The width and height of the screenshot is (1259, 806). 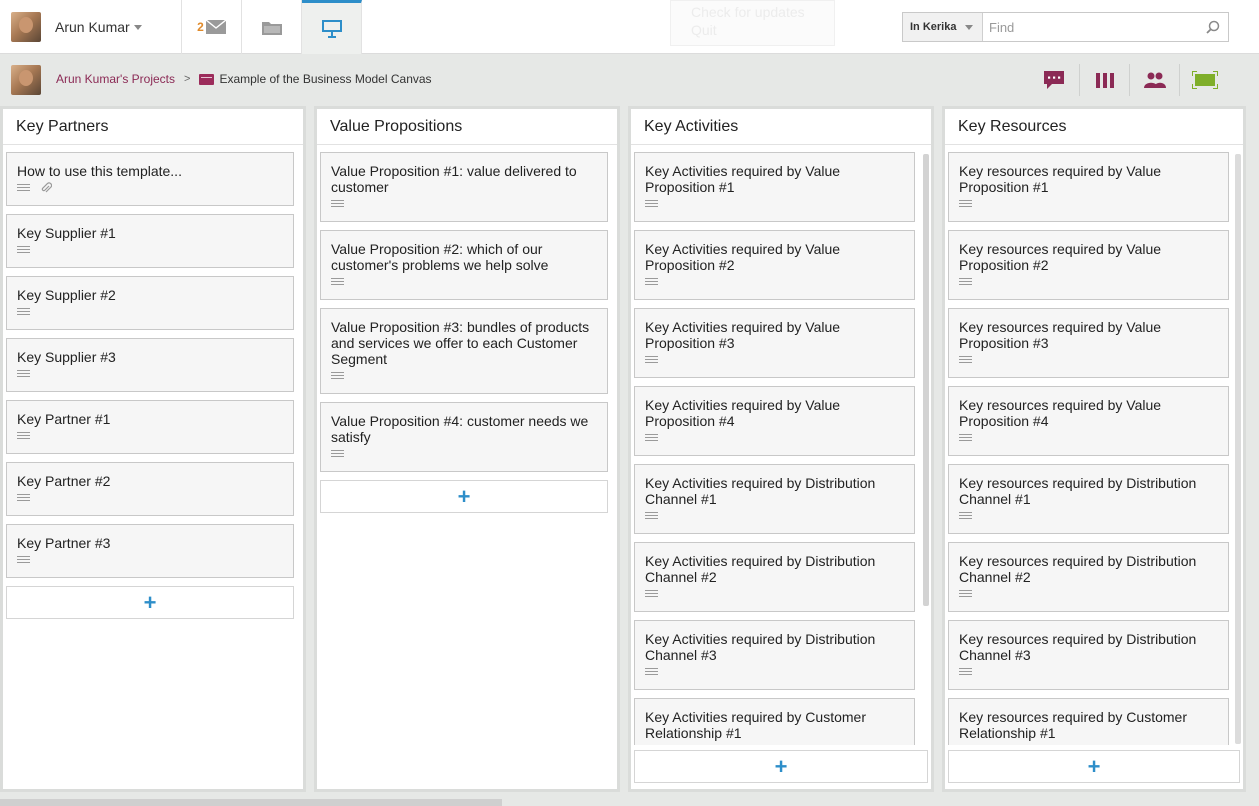 I want to click on background-app-menu: Check for updates Quit, so click(x=752, y=23).